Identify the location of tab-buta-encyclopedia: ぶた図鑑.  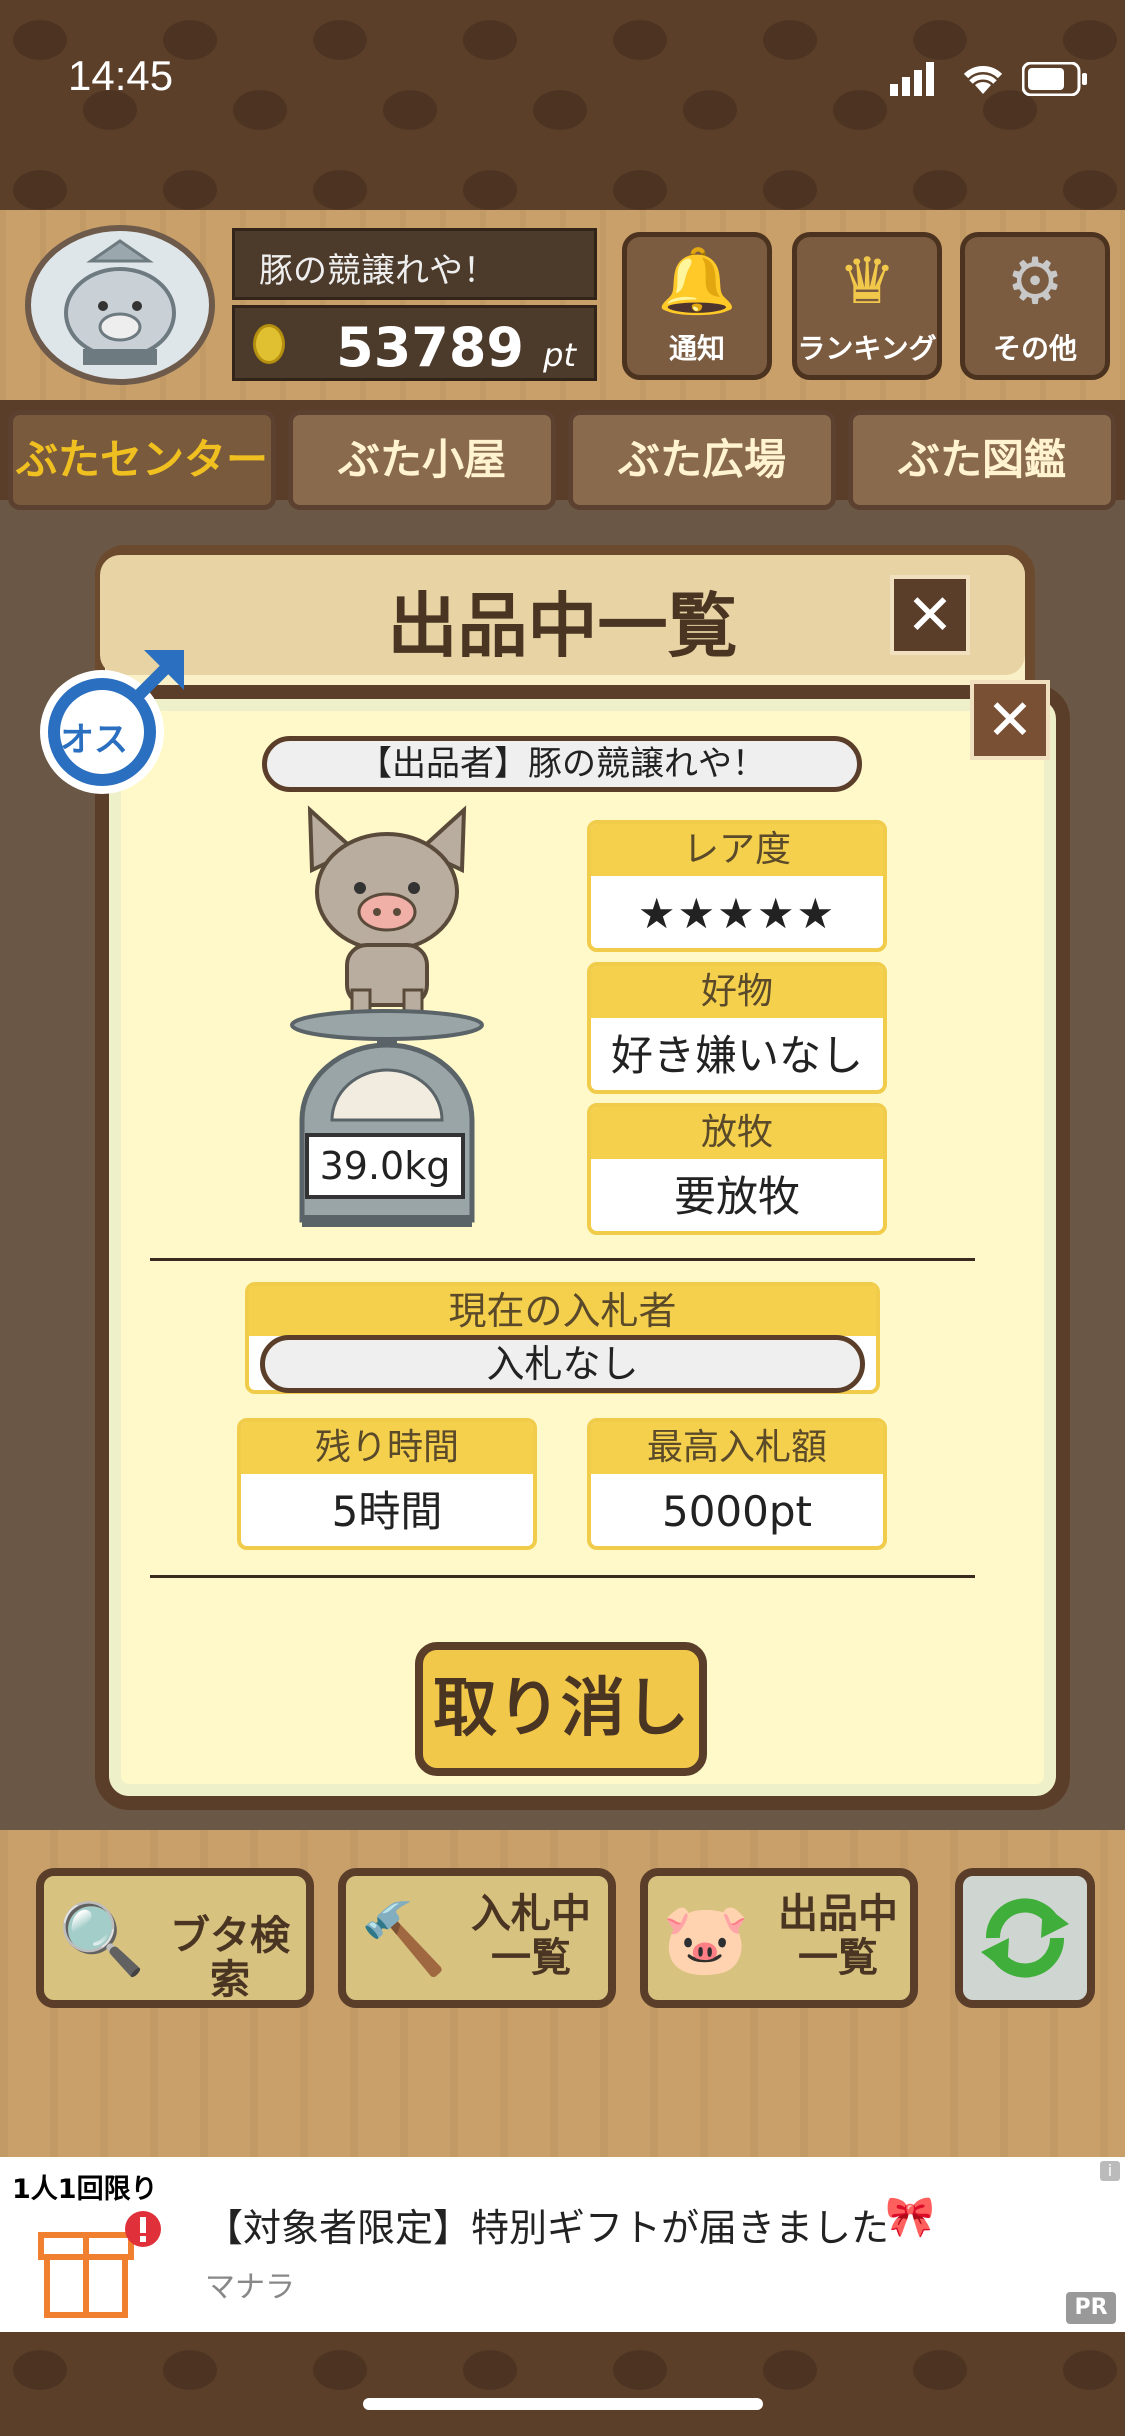
(982, 460).